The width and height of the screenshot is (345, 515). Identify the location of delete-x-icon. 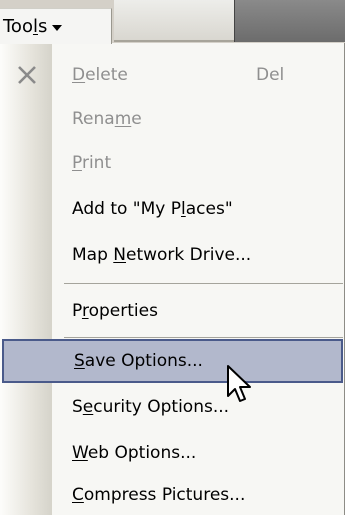
(27, 75).